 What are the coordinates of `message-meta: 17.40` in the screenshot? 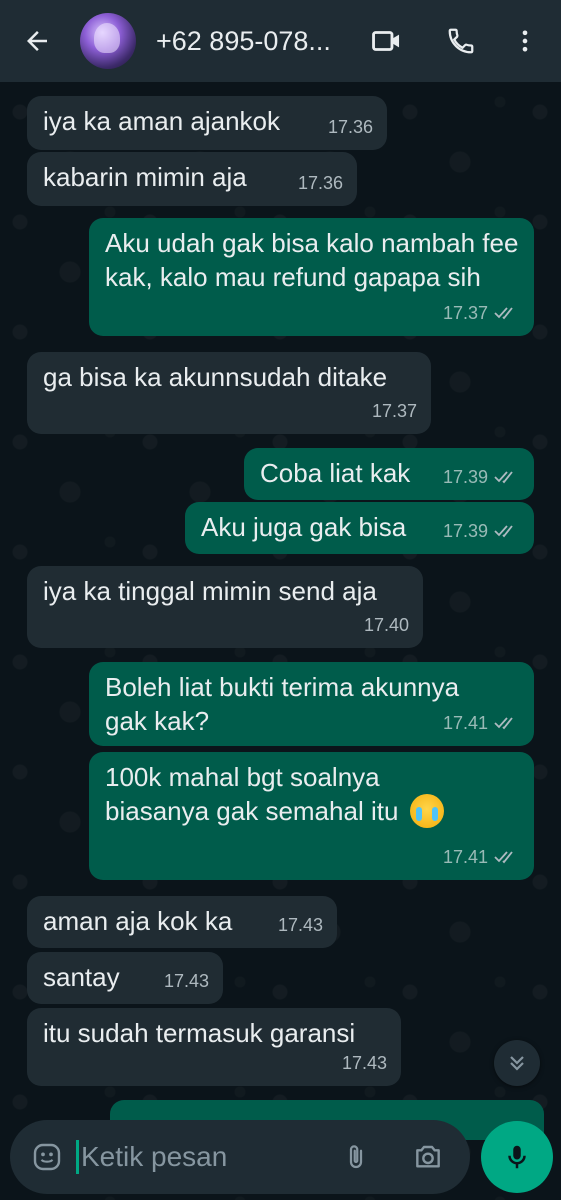 It's located at (386, 625).